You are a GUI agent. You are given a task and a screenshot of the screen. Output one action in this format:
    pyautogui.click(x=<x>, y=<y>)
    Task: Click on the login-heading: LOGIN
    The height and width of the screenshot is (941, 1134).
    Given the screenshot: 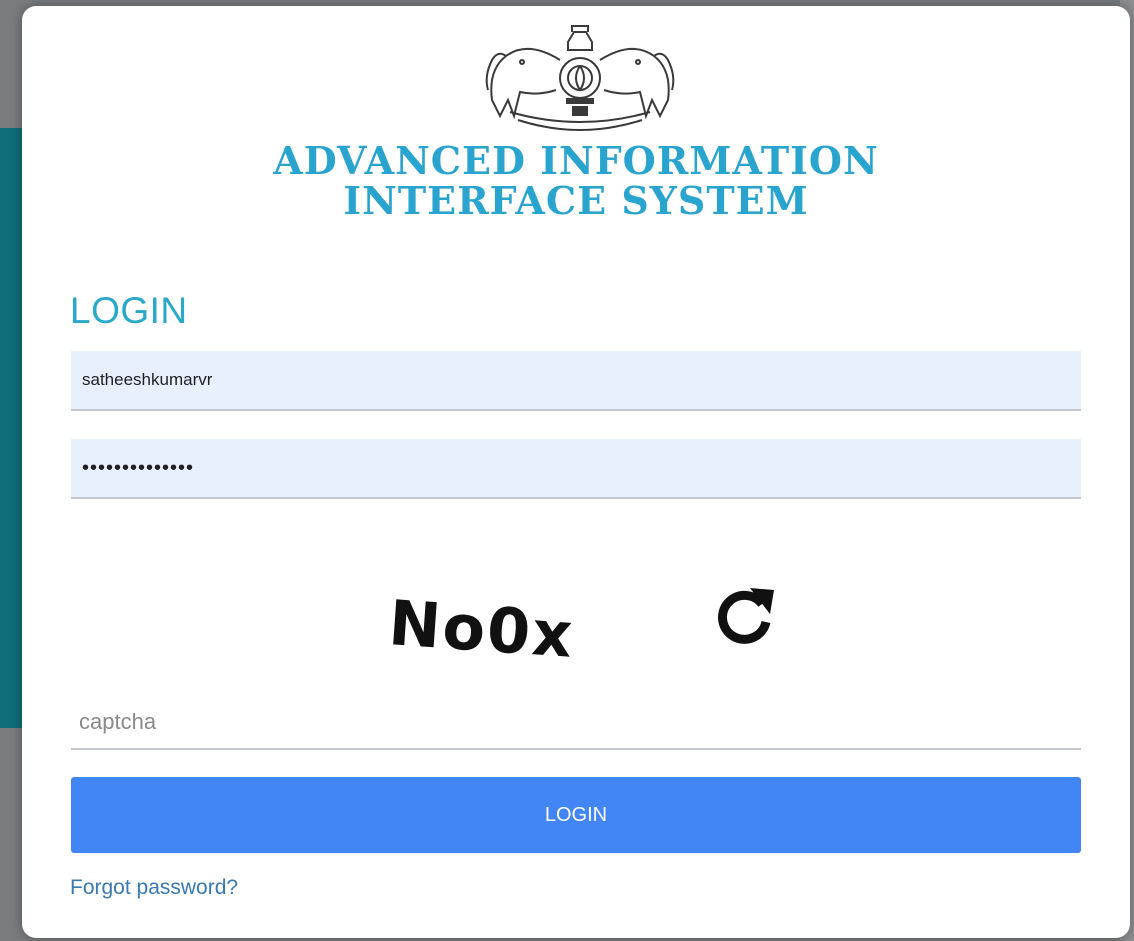 What is the action you would take?
    pyautogui.click(x=129, y=310)
    